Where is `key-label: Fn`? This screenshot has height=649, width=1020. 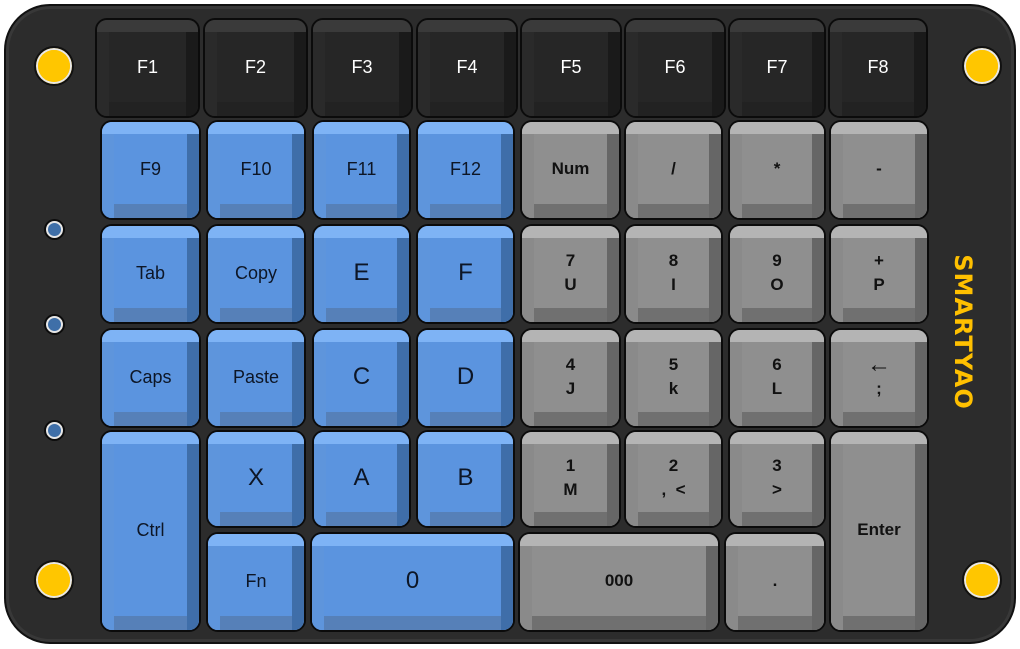 key-label: Fn is located at coordinates (256, 581).